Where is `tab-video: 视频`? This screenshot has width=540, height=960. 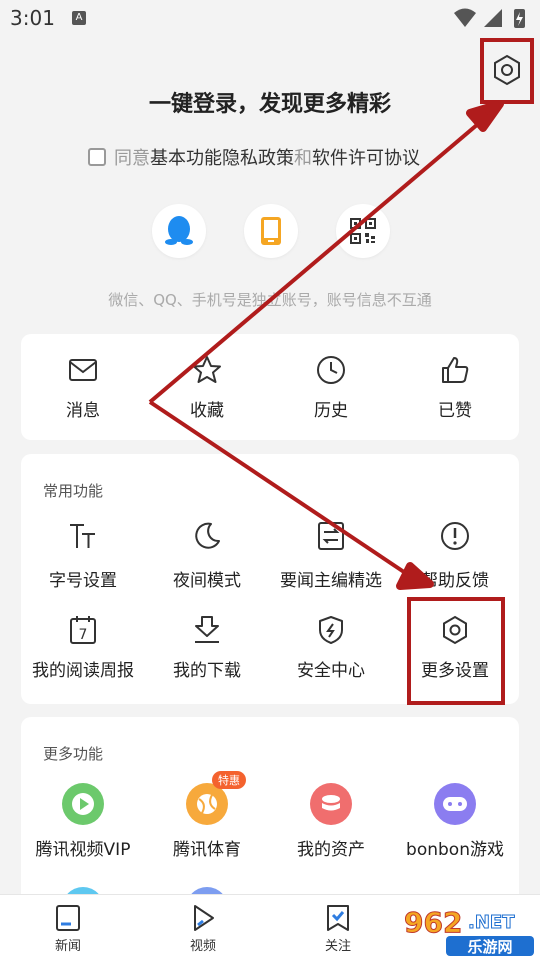 tab-video: 视频 is located at coordinates (203, 928).